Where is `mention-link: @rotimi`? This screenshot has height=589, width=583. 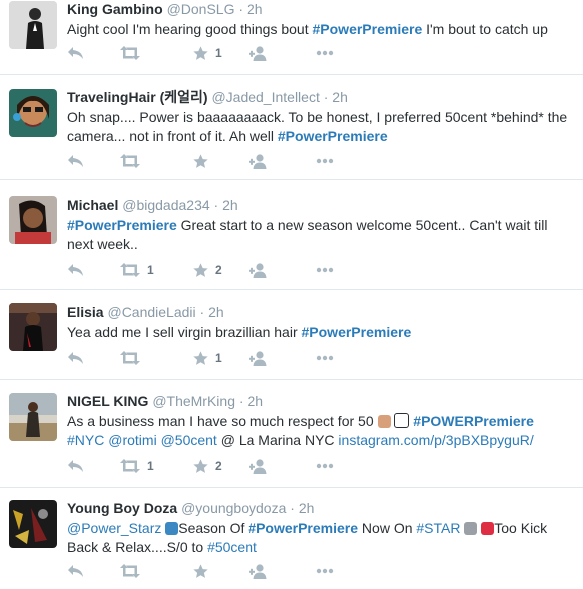 mention-link: @rotimi is located at coordinates (132, 440).